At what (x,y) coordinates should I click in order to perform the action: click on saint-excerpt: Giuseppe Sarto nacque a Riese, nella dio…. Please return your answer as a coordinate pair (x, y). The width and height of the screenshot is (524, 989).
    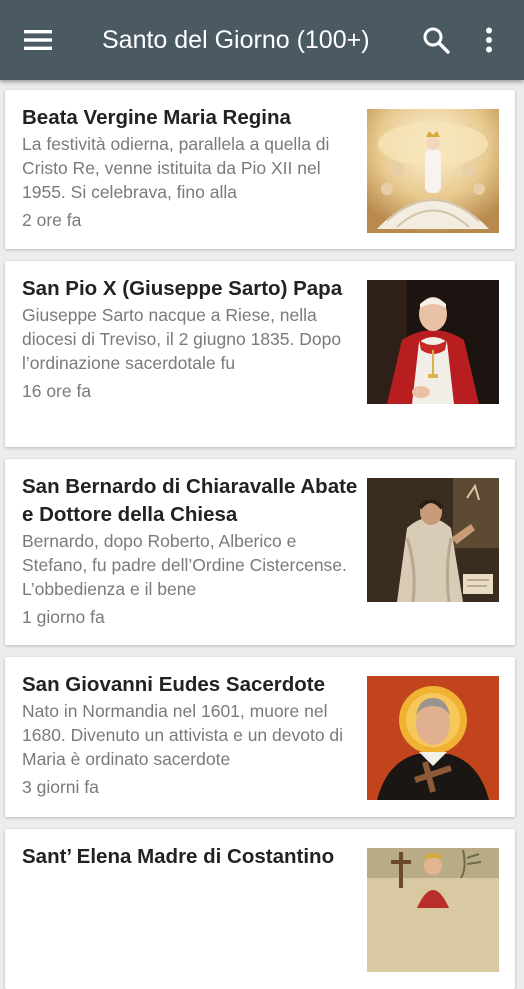
    Looking at the image, I should click on (182, 339).